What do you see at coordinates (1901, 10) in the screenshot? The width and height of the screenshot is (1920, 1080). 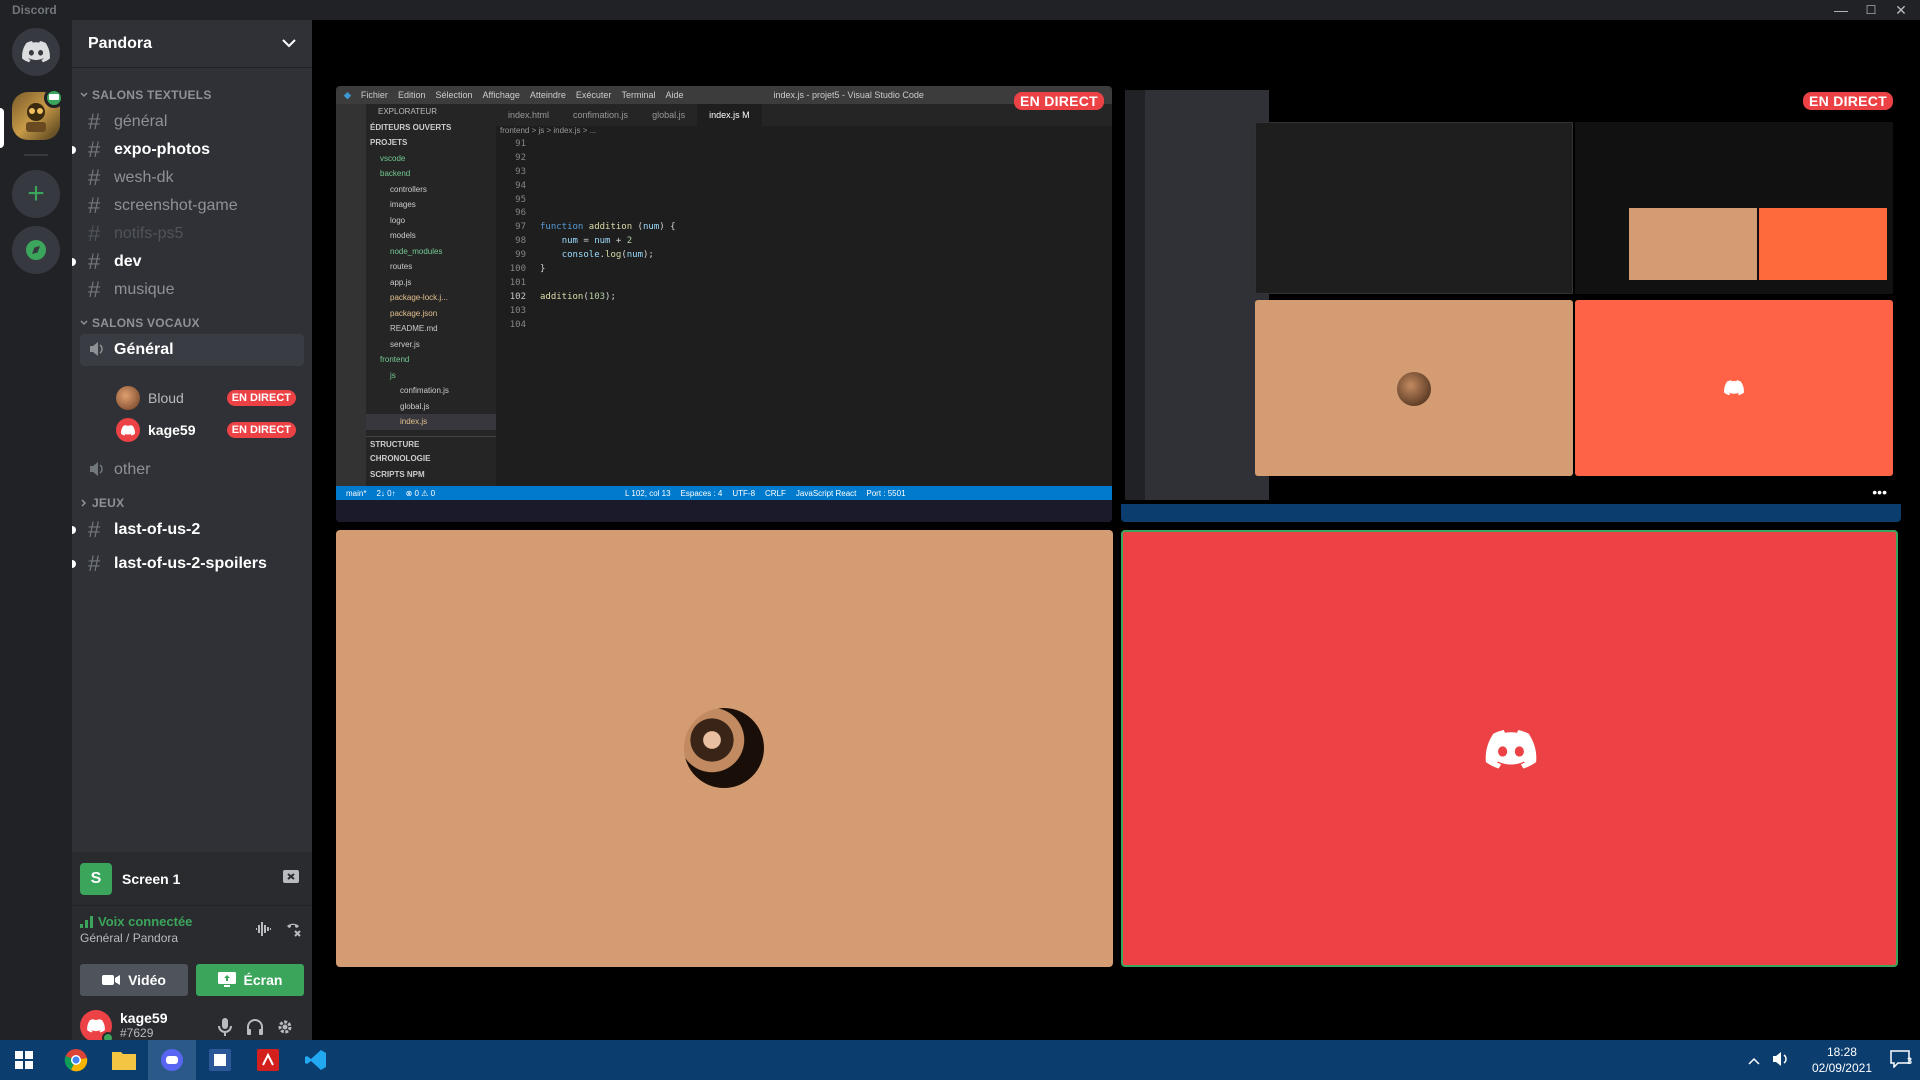 I see `close-icon: ✕` at bounding box center [1901, 10].